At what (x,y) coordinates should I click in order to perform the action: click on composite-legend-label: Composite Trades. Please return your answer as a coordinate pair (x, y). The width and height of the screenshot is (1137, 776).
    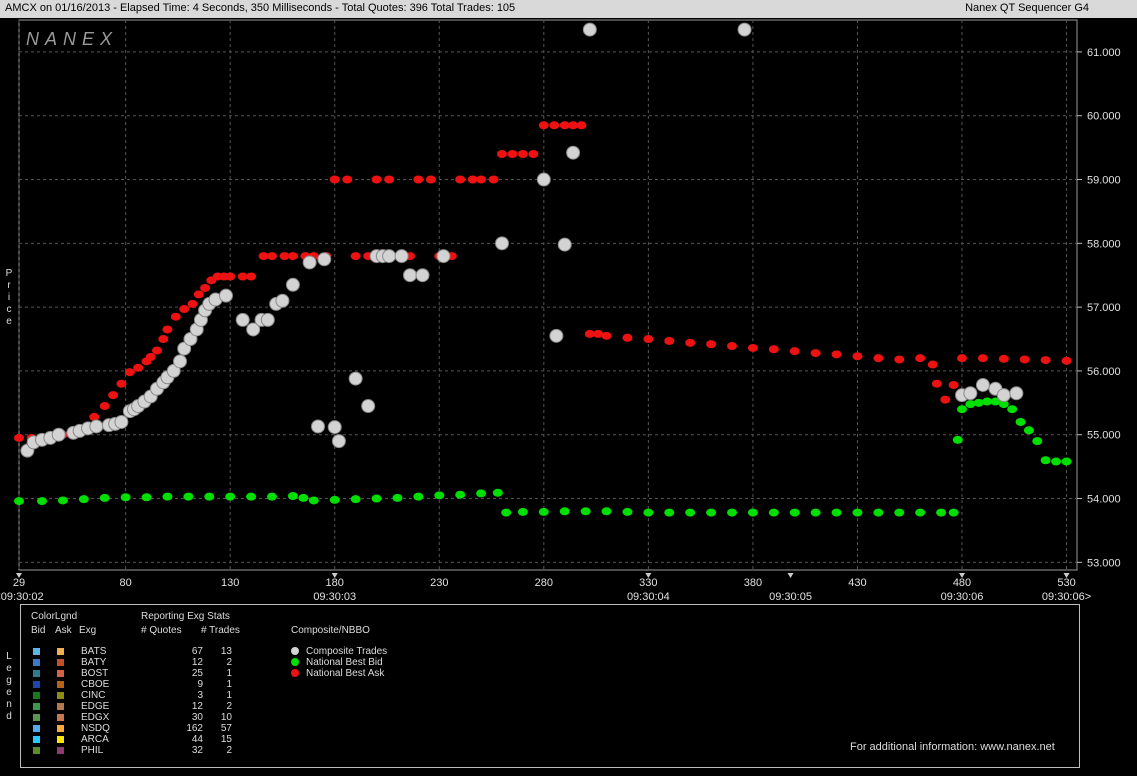
    Looking at the image, I should click on (347, 651).